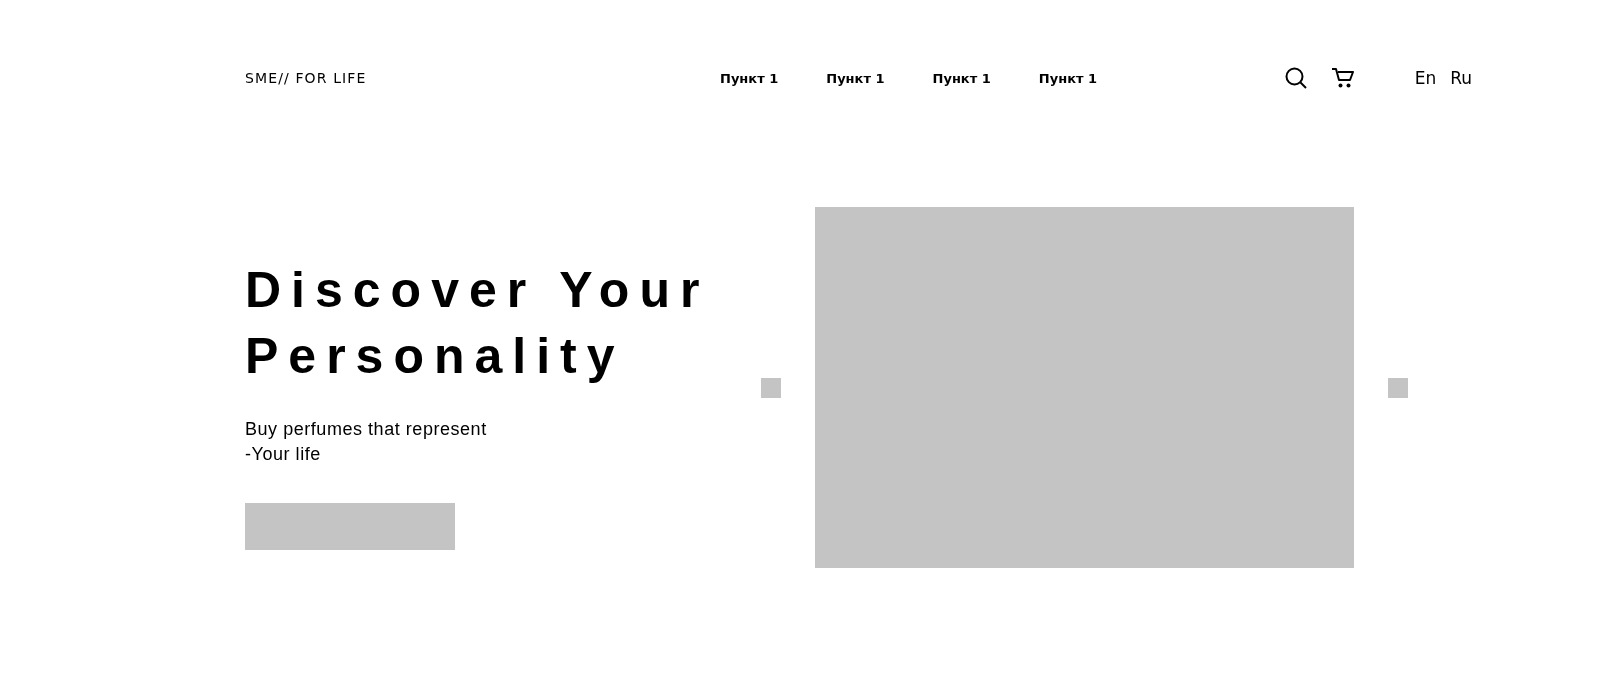 The width and height of the screenshot is (1600, 700). I want to click on language-link: En, so click(1425, 78).